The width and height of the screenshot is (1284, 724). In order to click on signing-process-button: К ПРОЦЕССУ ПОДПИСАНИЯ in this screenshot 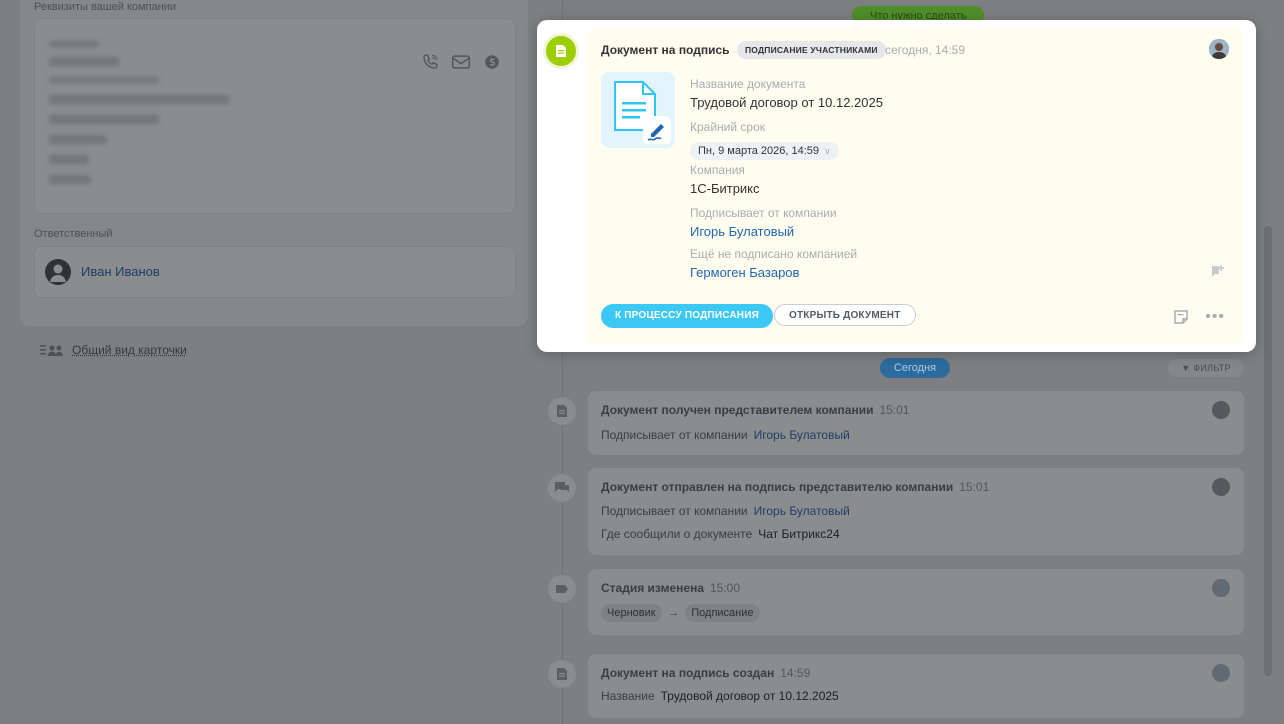, I will do `click(687, 316)`.